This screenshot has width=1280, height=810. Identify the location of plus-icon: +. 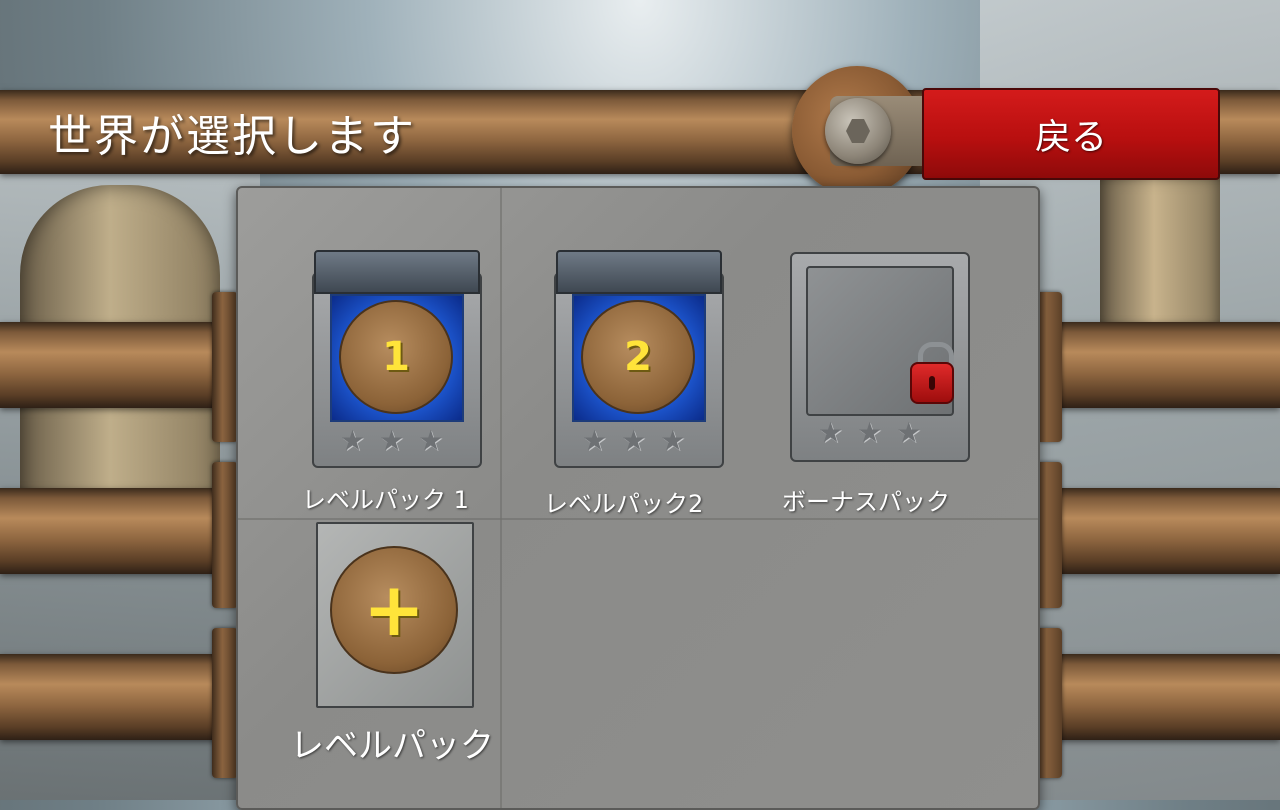
(393, 610).